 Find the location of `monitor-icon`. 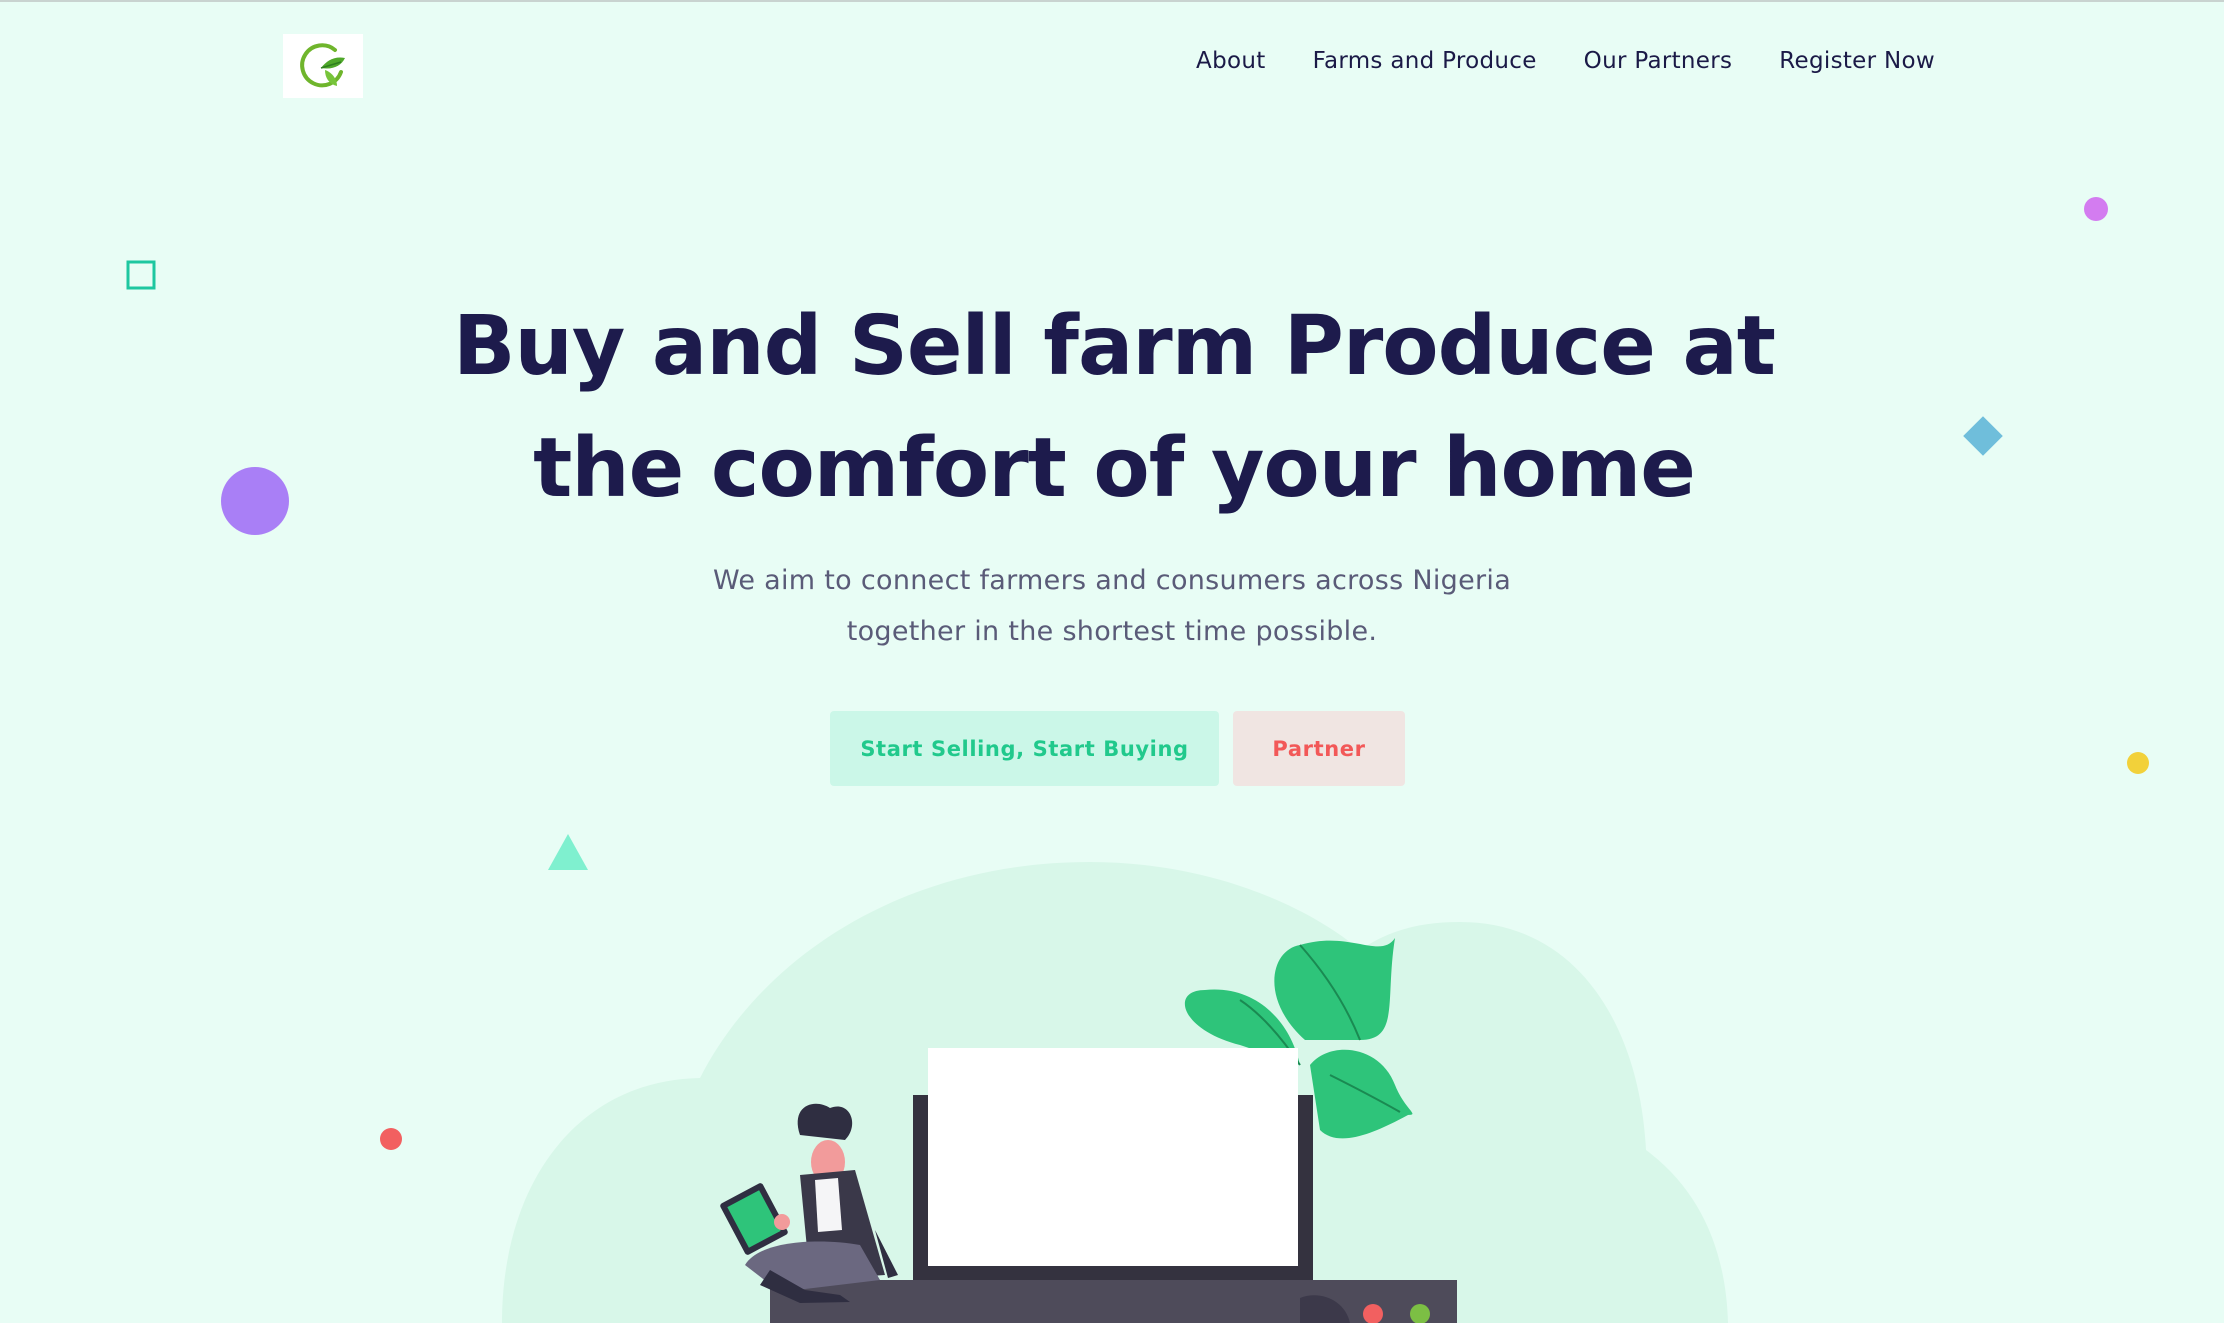

monitor-icon is located at coordinates (1113, 1168).